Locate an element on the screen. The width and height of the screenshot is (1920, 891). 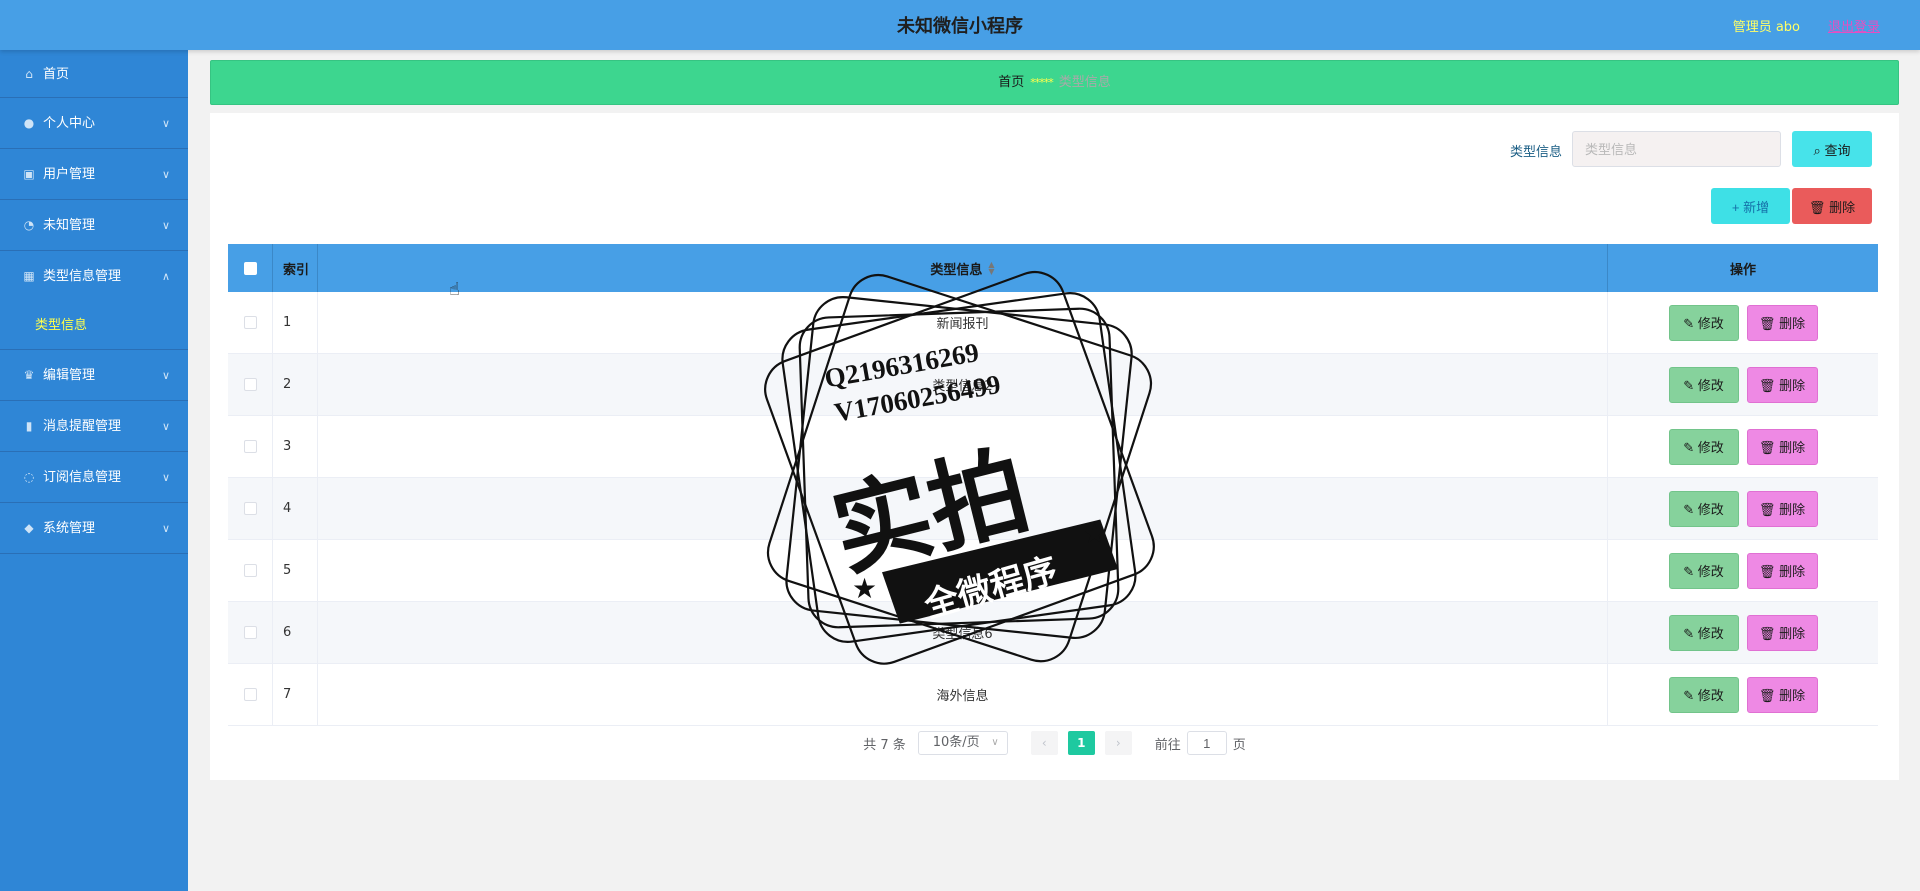
search-button: ⌕ 查询 is located at coordinates (1832, 149).